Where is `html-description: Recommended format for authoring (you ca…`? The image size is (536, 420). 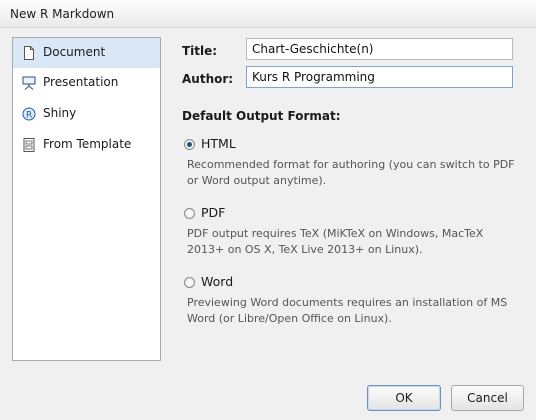
html-description: Recommended format for authoring (you ca… is located at coordinates (351, 172).